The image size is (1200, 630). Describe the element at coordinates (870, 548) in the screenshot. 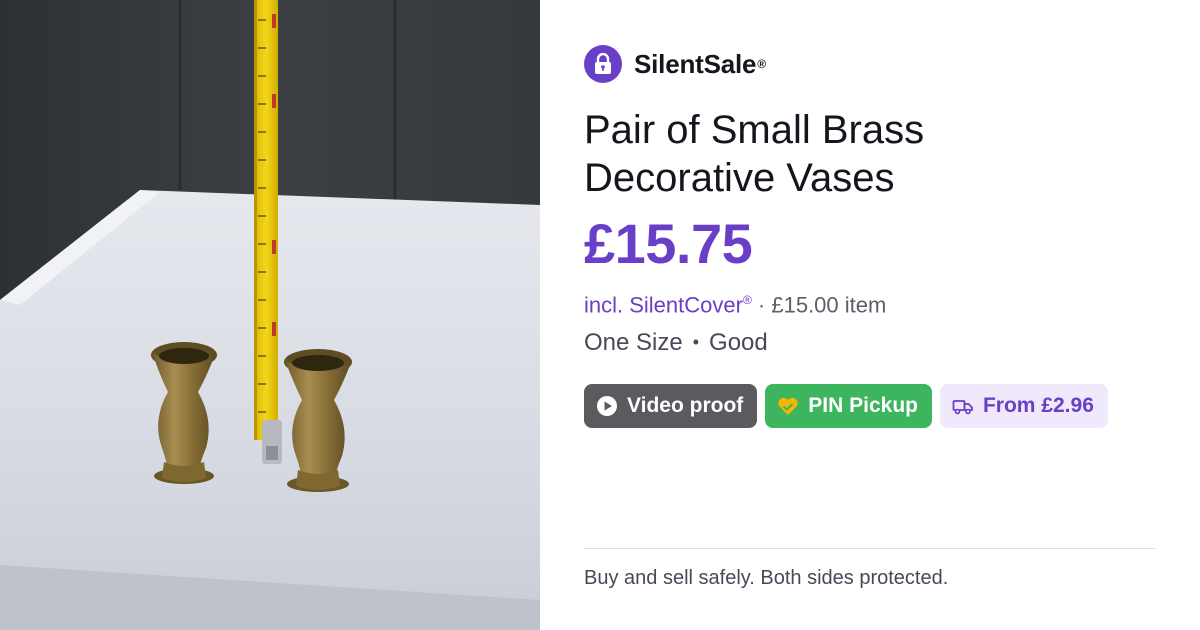

I see `footer-divider` at that location.